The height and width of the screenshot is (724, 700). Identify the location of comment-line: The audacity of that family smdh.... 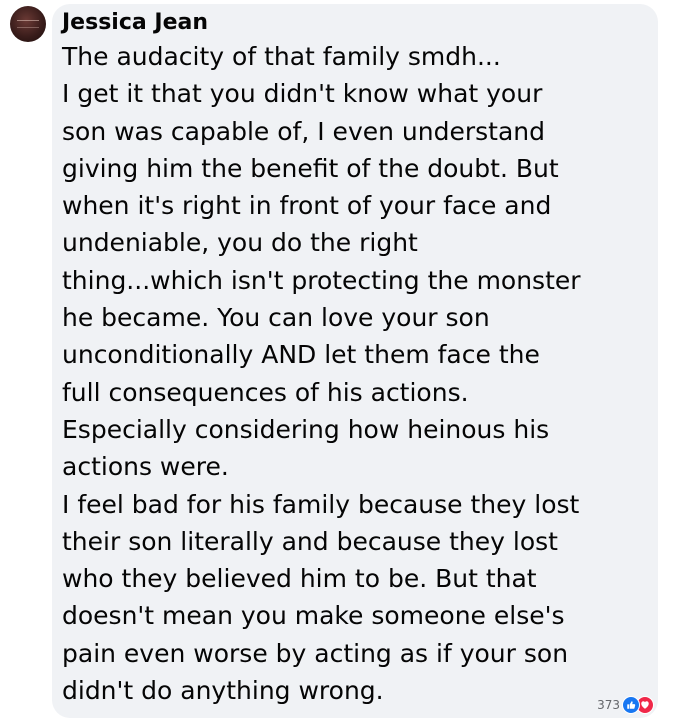
(281, 56).